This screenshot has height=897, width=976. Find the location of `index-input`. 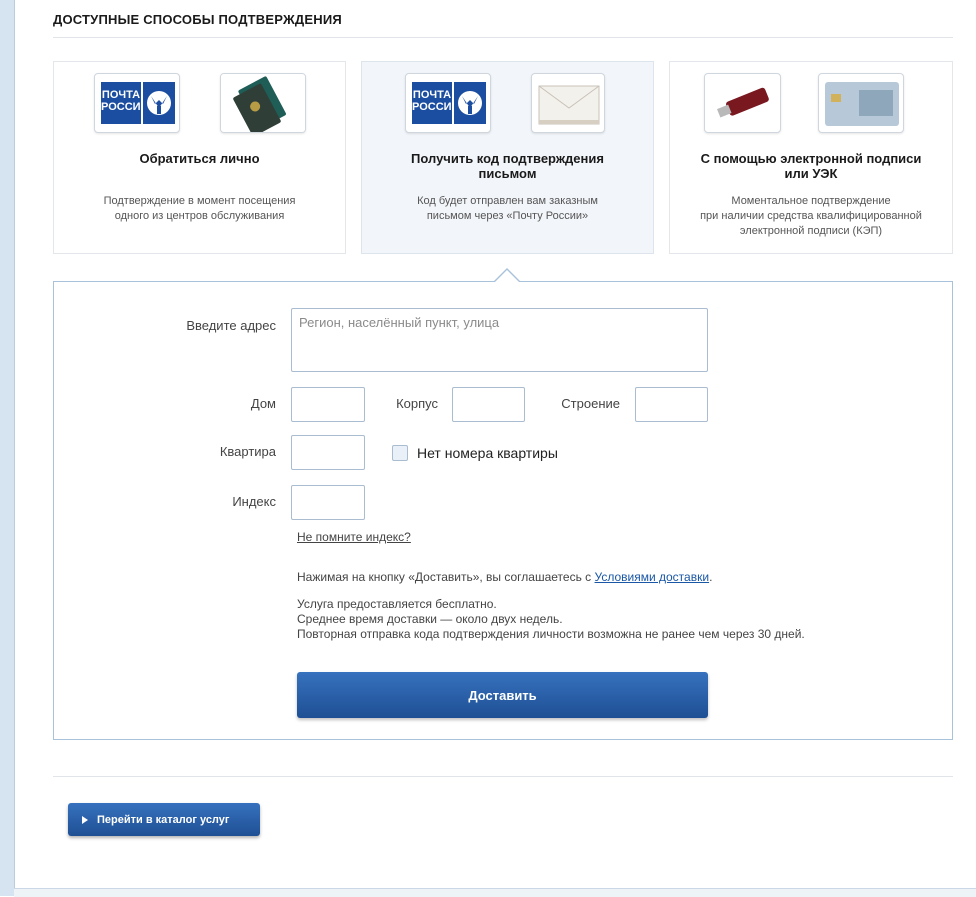

index-input is located at coordinates (328, 502).